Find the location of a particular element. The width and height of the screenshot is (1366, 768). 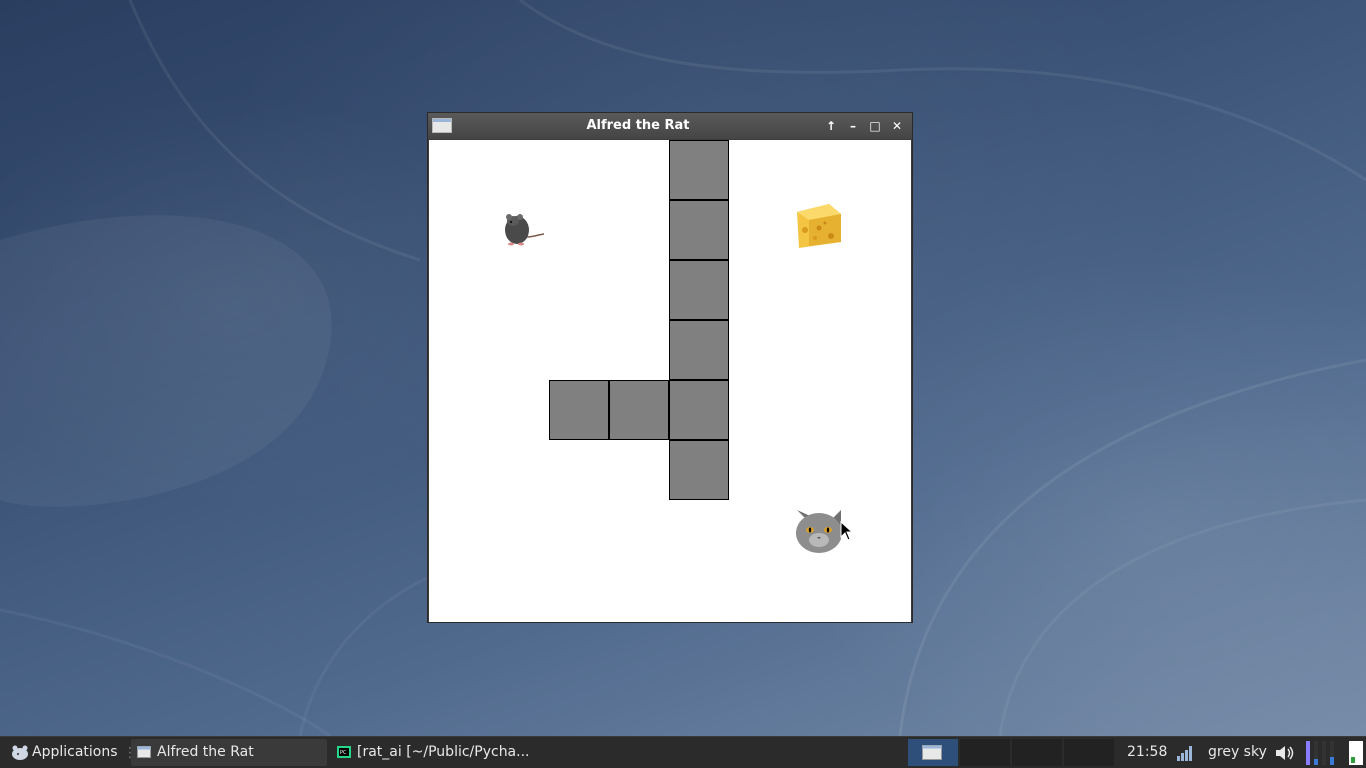

pycharm-icon: PC is located at coordinates (344, 752).